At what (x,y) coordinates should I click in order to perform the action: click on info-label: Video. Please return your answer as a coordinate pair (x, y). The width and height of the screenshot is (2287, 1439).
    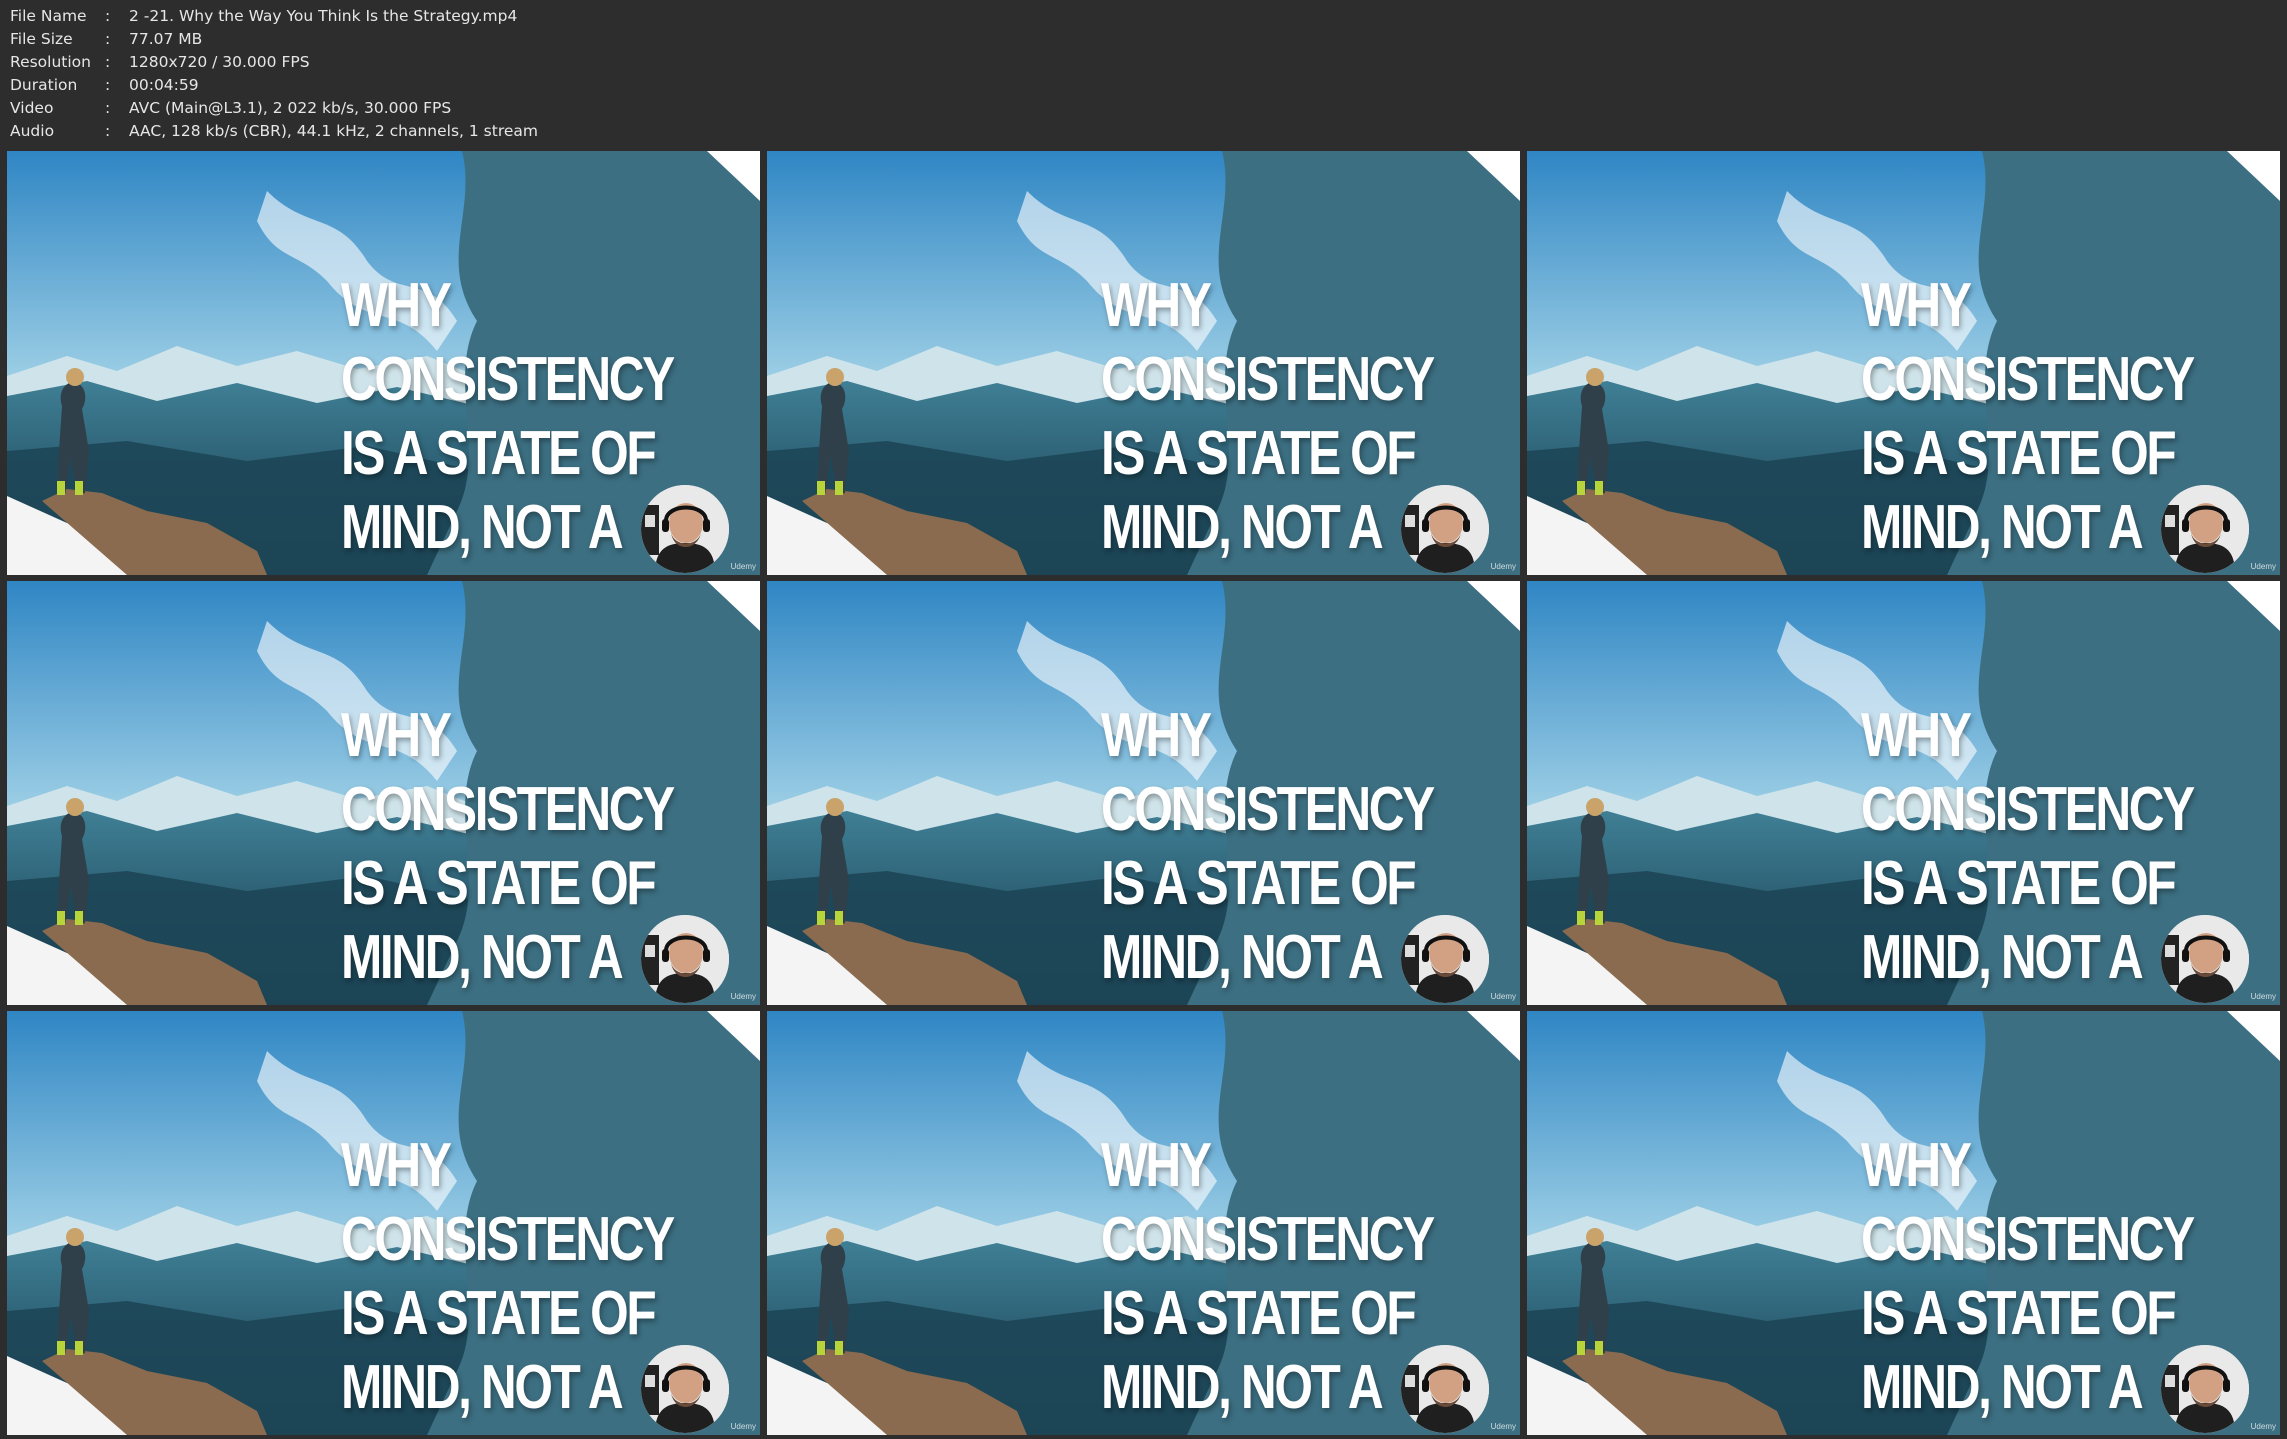
    Looking at the image, I should click on (32, 108).